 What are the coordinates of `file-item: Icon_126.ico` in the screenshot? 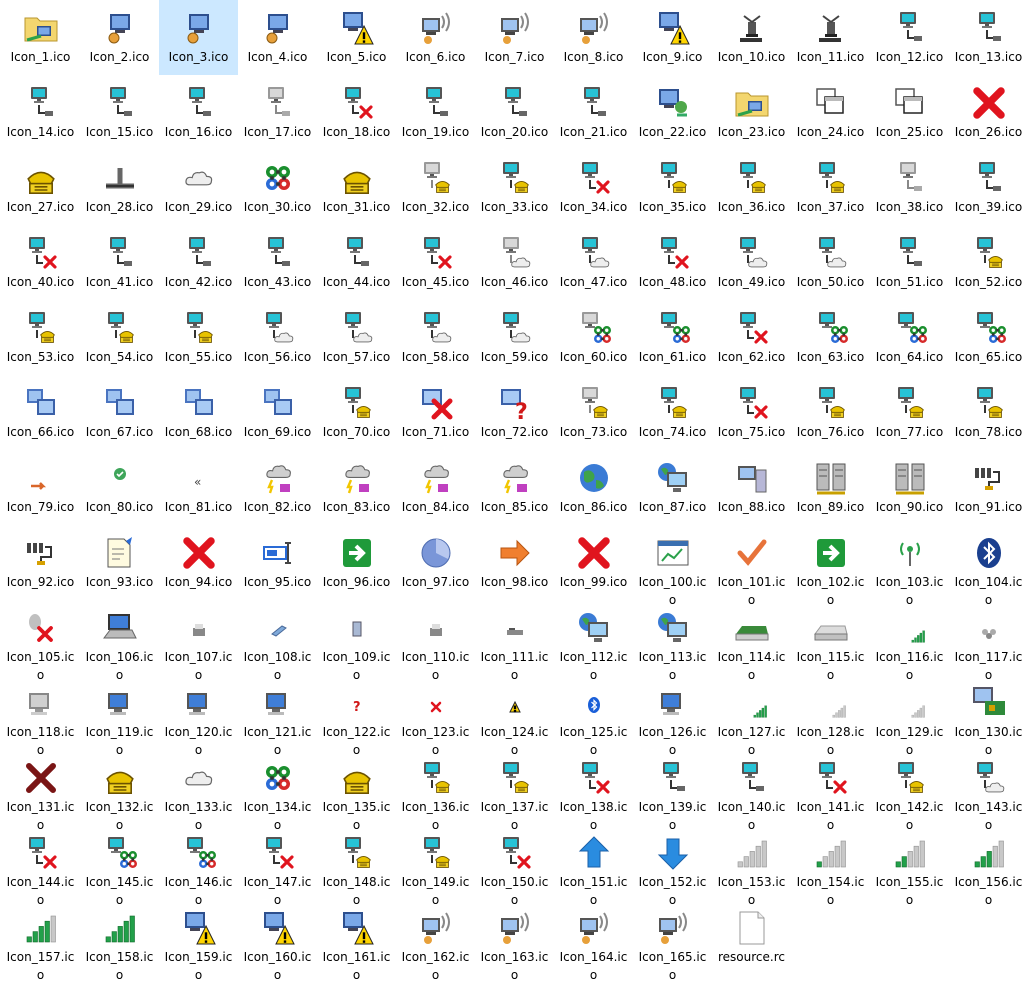 It's located at (672, 716).